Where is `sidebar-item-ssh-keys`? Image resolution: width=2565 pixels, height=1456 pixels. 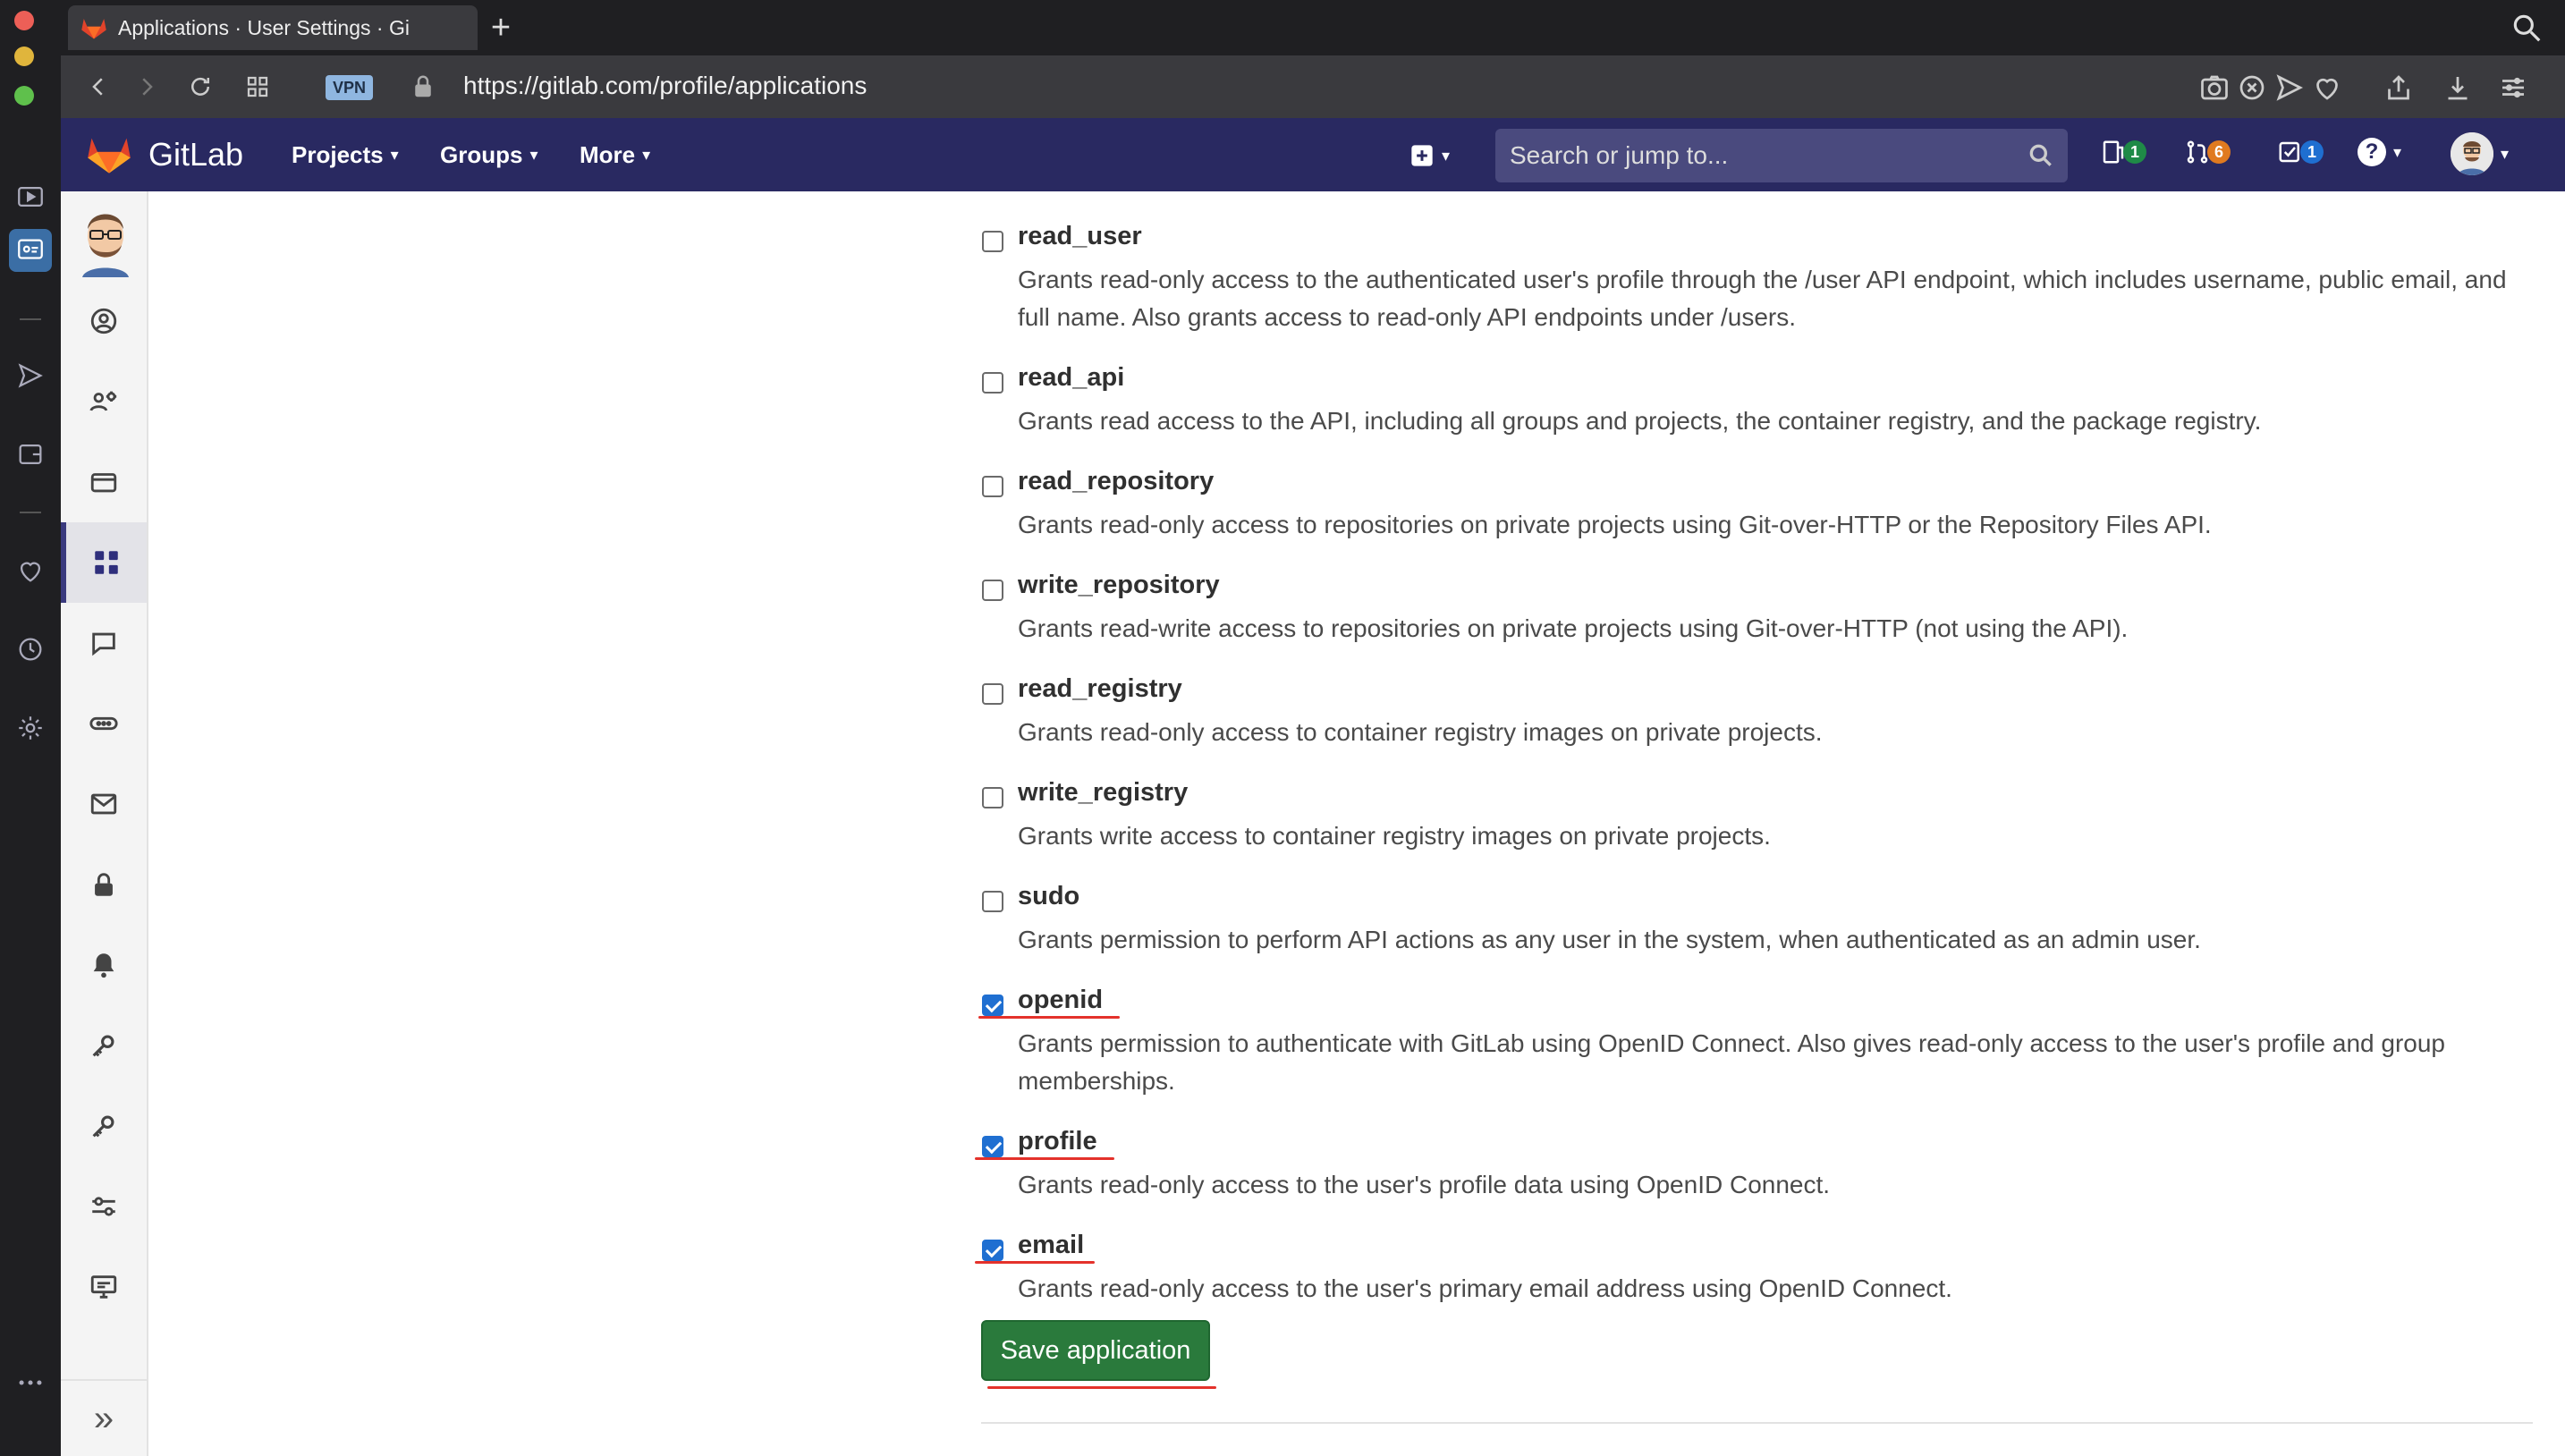 sidebar-item-ssh-keys is located at coordinates (104, 1045).